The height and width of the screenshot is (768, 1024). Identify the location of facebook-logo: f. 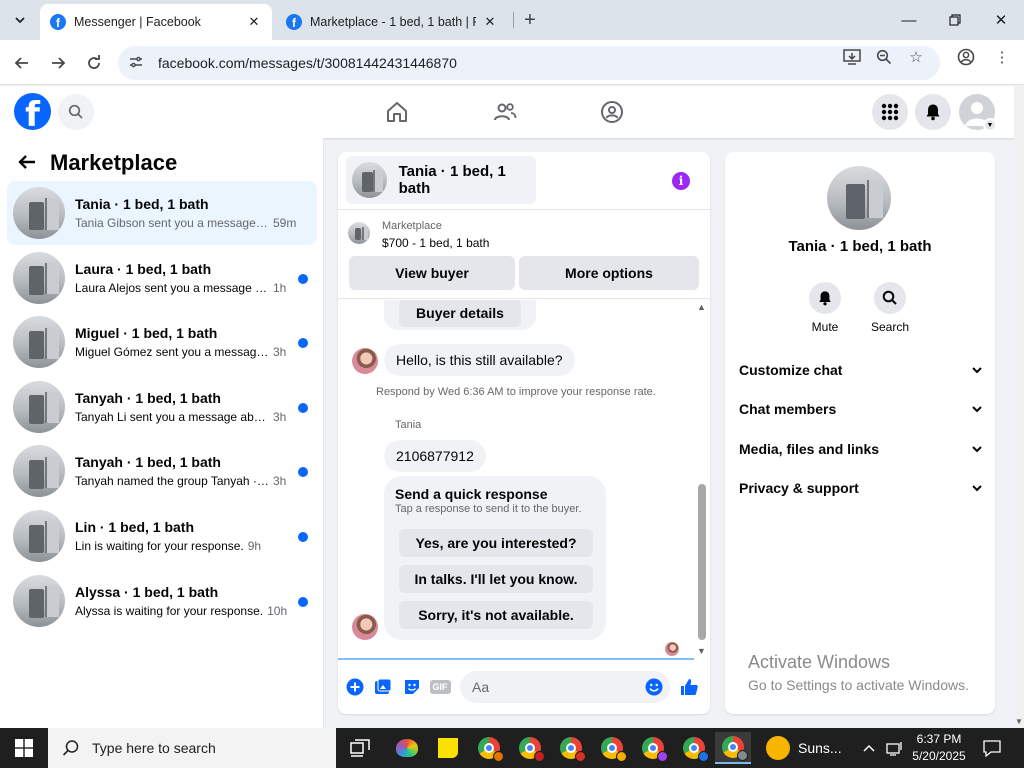
(32, 111).